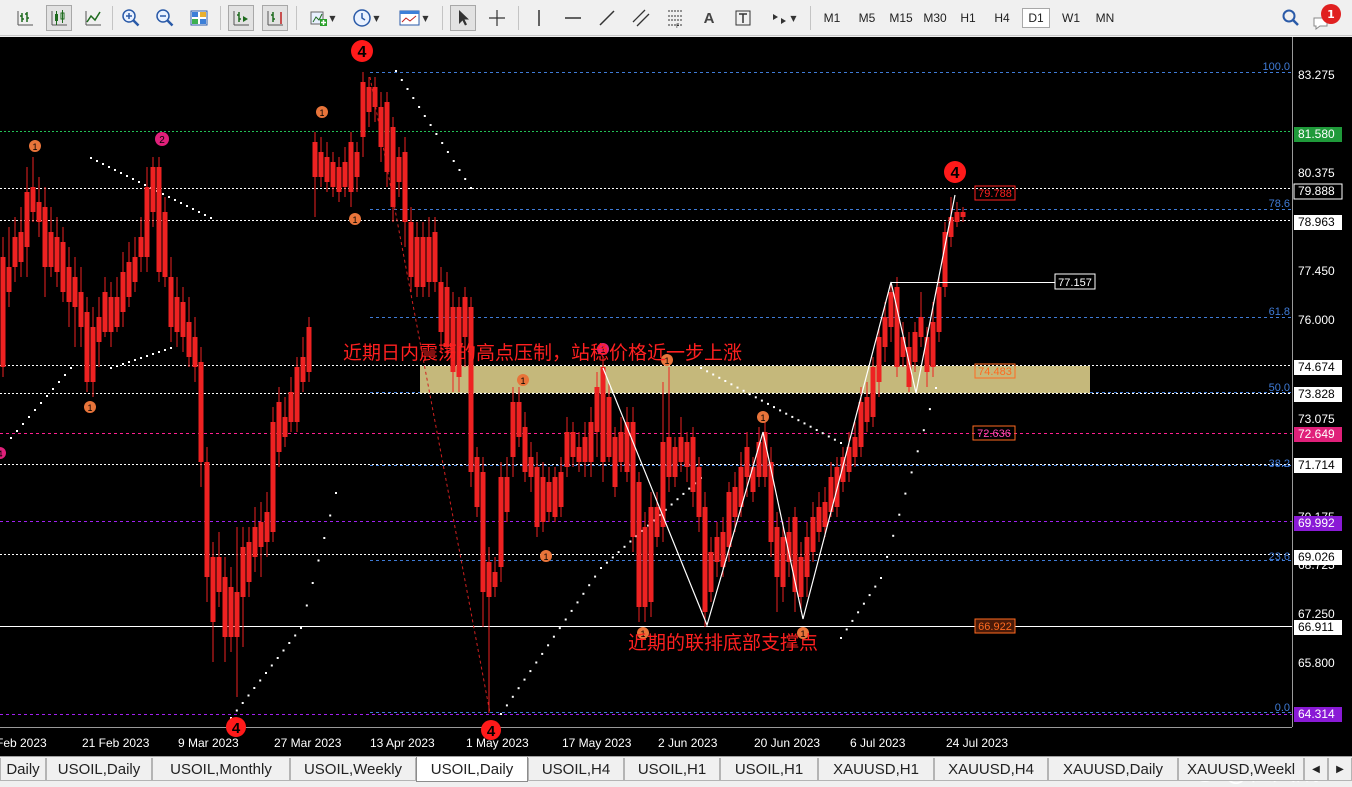 The image size is (1352, 787). What do you see at coordinates (991, 769) in the screenshot?
I see `tab-9: XAUUSD,H4` at bounding box center [991, 769].